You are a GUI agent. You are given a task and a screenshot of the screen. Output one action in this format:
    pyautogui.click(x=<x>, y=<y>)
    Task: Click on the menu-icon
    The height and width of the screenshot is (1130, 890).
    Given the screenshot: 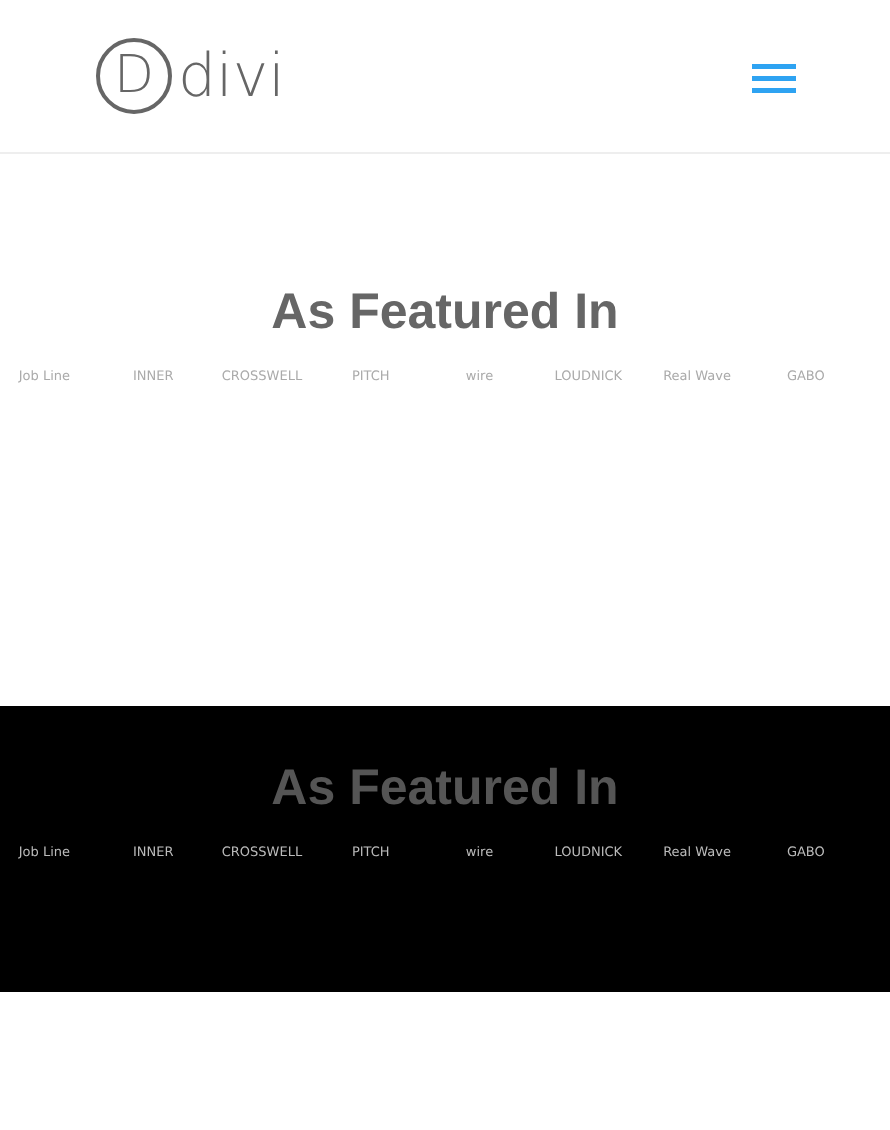 What is the action you would take?
    pyautogui.click(x=774, y=78)
    